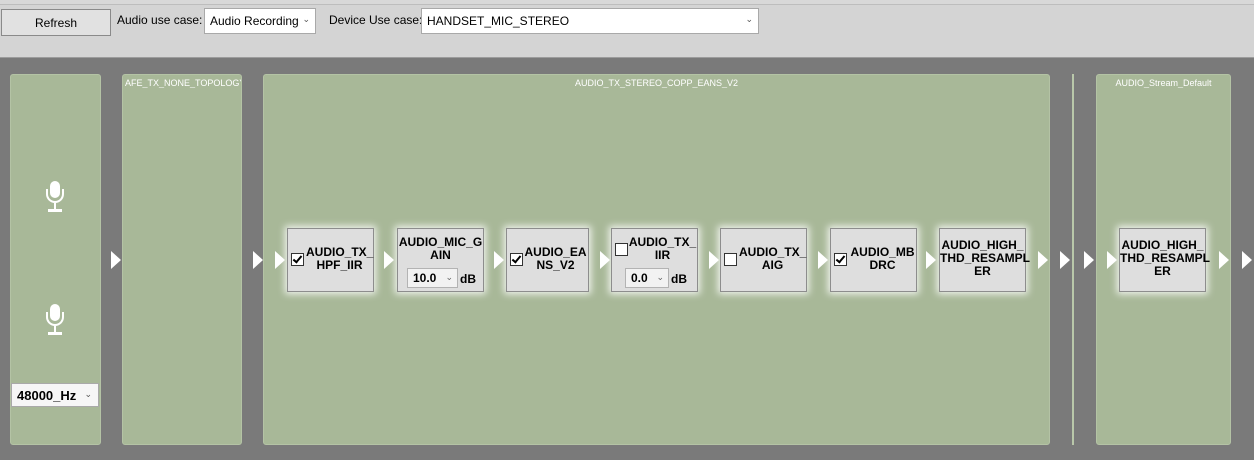 This screenshot has height=460, width=1254. Describe the element at coordinates (773, 258) in the screenshot. I see `module-name: AUDIO_TX_ AIG` at that location.